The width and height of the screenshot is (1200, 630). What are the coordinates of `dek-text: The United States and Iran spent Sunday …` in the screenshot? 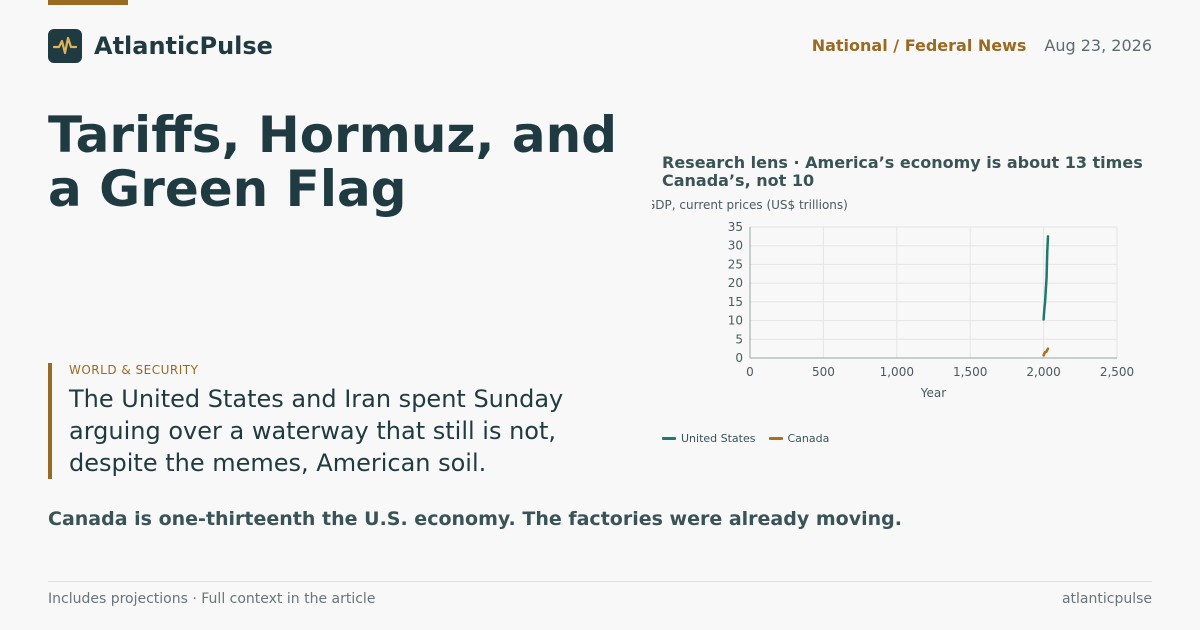 It's located at (316, 431).